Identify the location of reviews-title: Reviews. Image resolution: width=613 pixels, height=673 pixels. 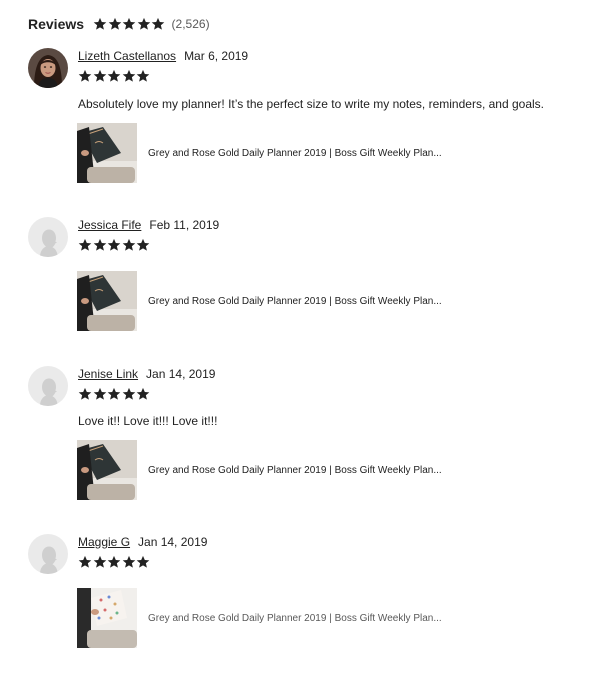
(56, 24).